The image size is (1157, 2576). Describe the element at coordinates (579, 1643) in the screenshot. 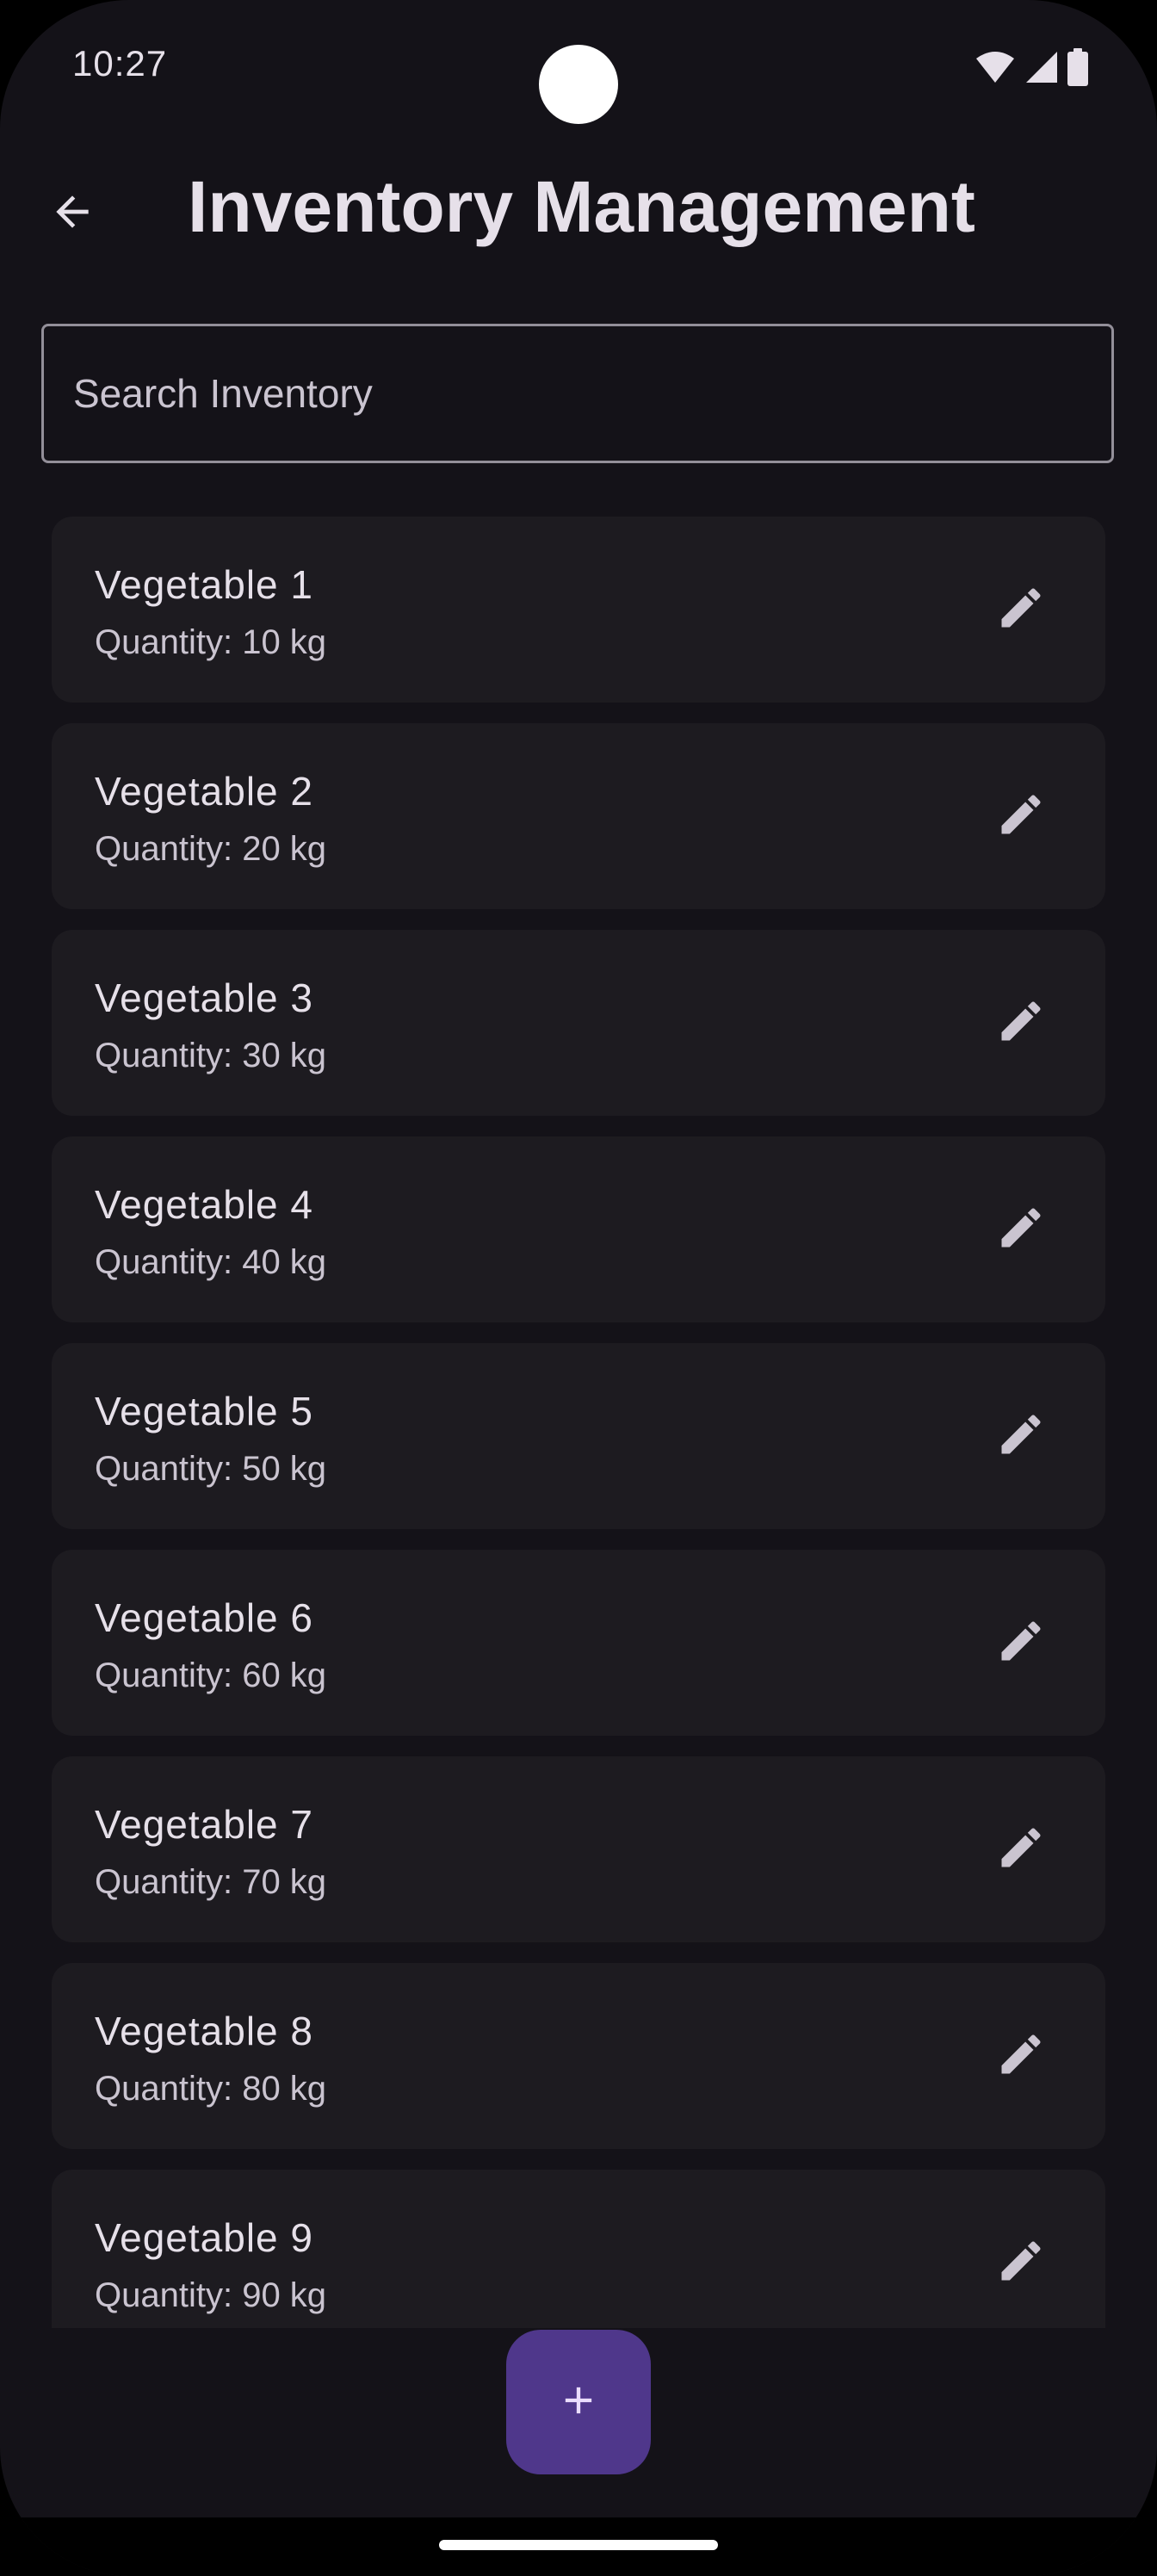

I see `list-item: Vegetable 6 Quantity: 60 kg` at that location.